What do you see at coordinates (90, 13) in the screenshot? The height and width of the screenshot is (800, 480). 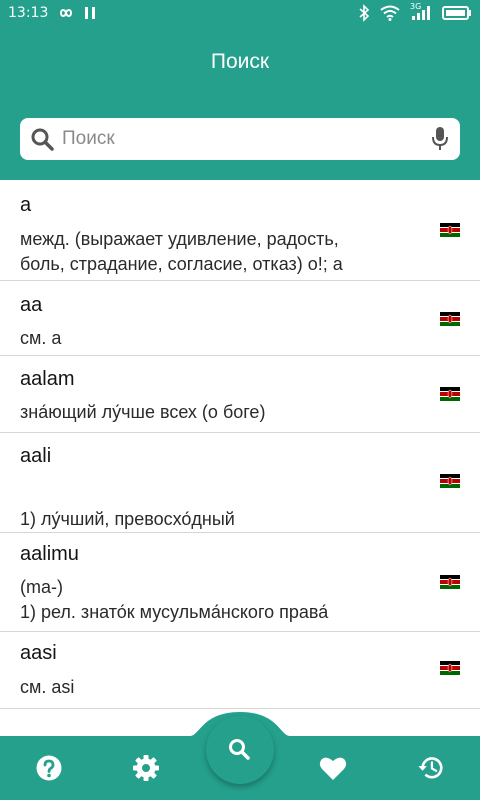 I see `pause-icon` at bounding box center [90, 13].